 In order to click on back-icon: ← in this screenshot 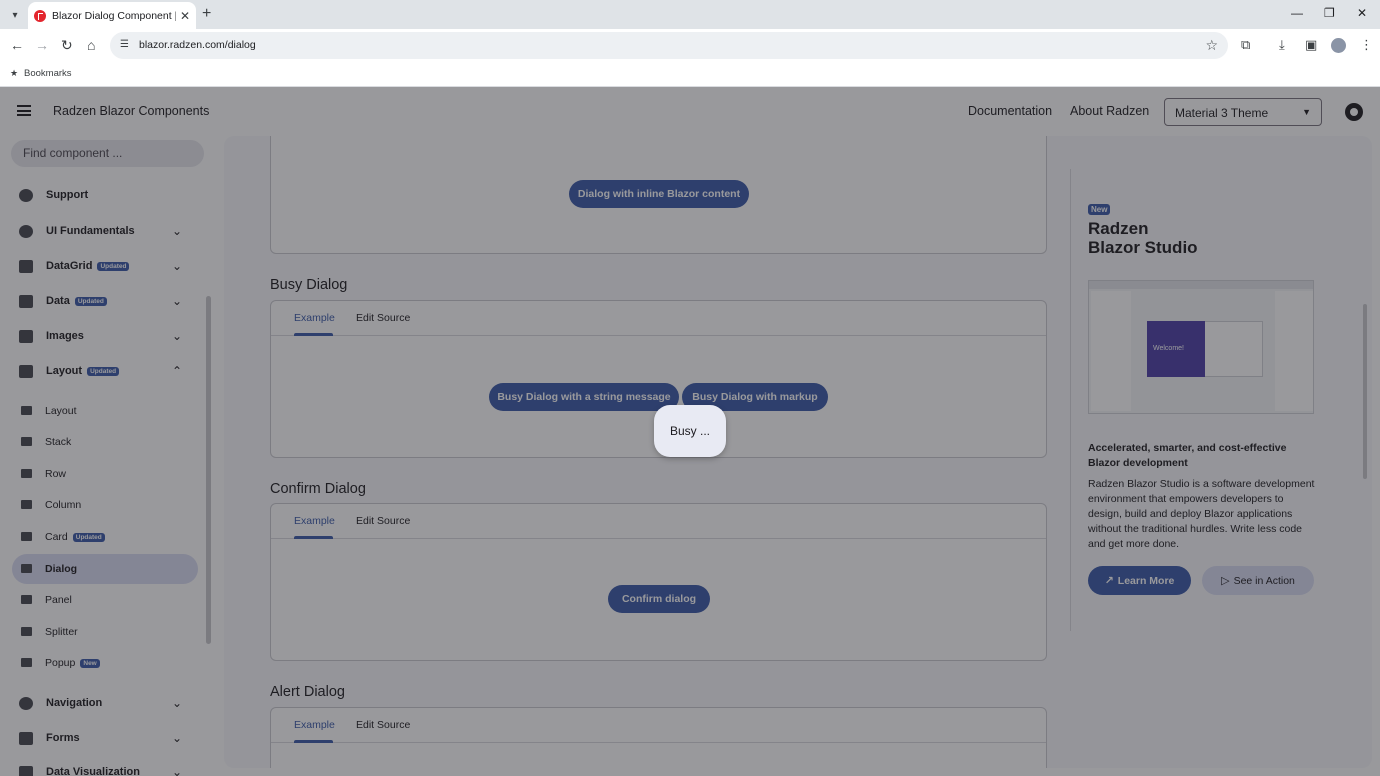, I will do `click(17, 45)`.